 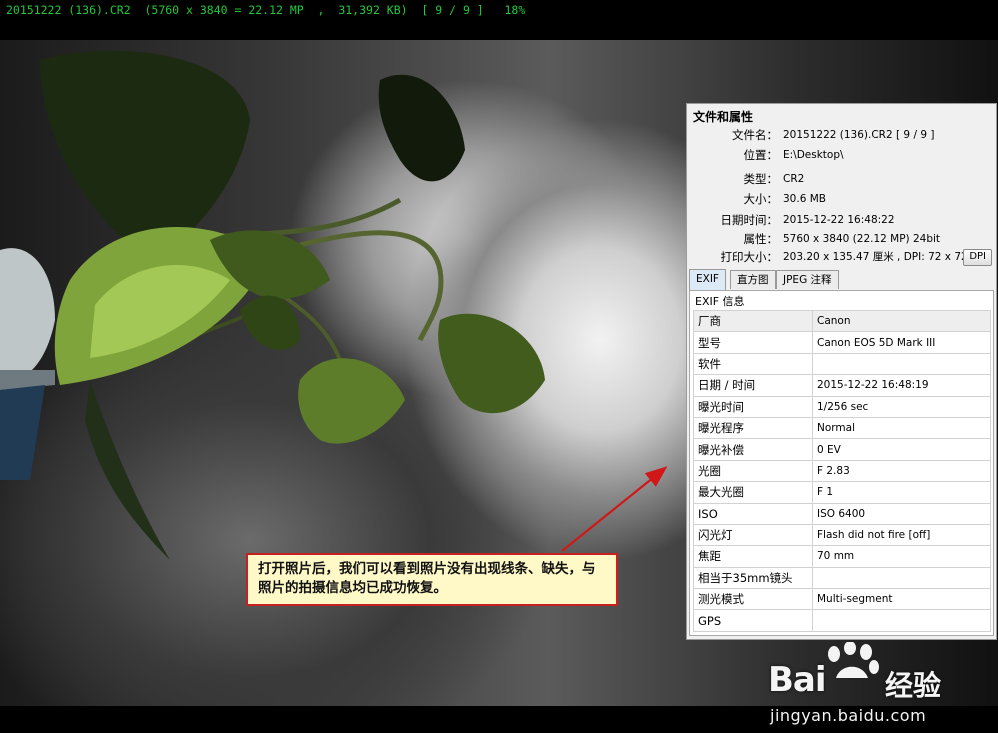 I want to click on exif-key: 最大光圈, so click(x=753, y=492).